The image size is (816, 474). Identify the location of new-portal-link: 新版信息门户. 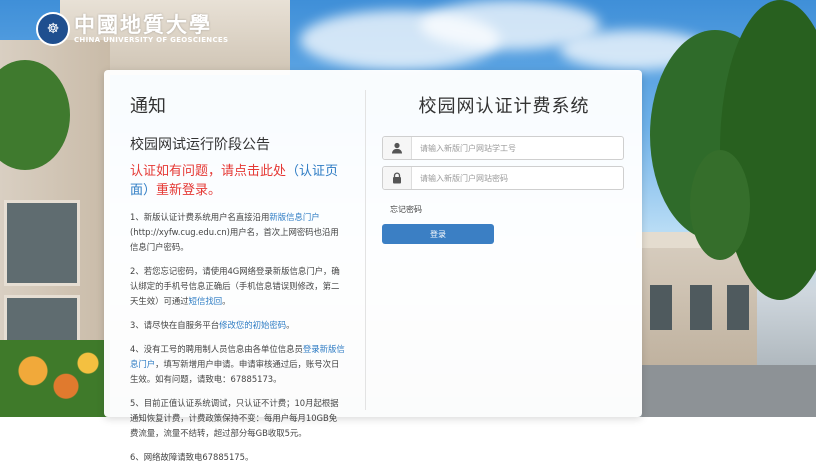
(294, 217).